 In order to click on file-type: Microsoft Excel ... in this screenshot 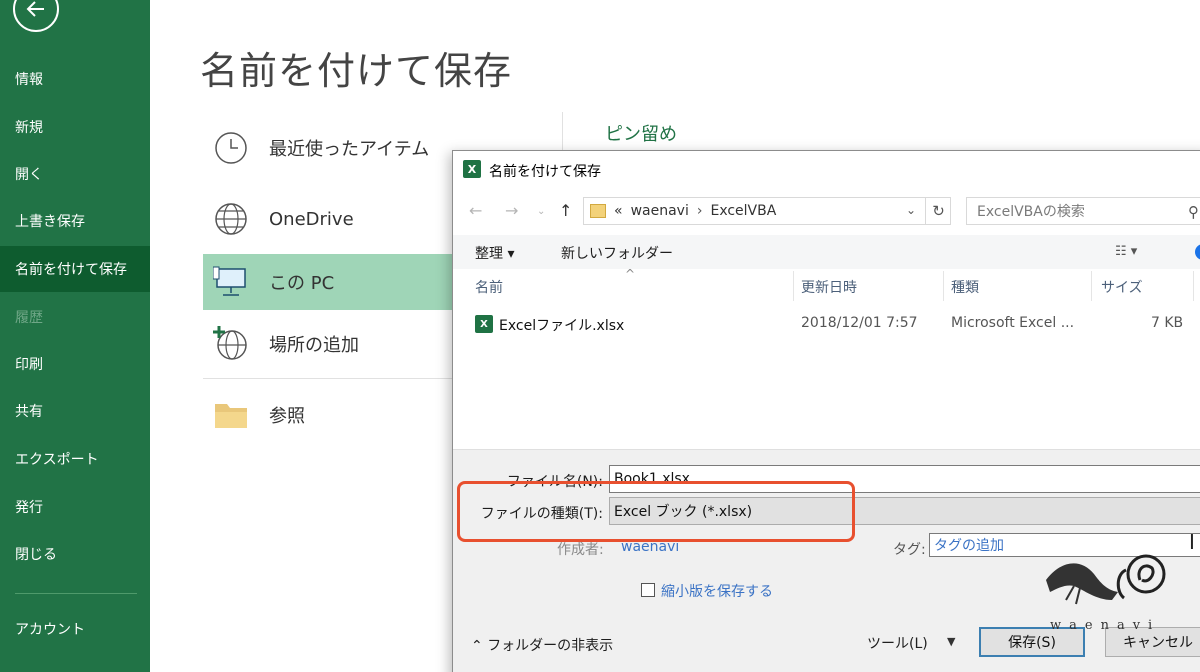, I will do `click(1013, 323)`.